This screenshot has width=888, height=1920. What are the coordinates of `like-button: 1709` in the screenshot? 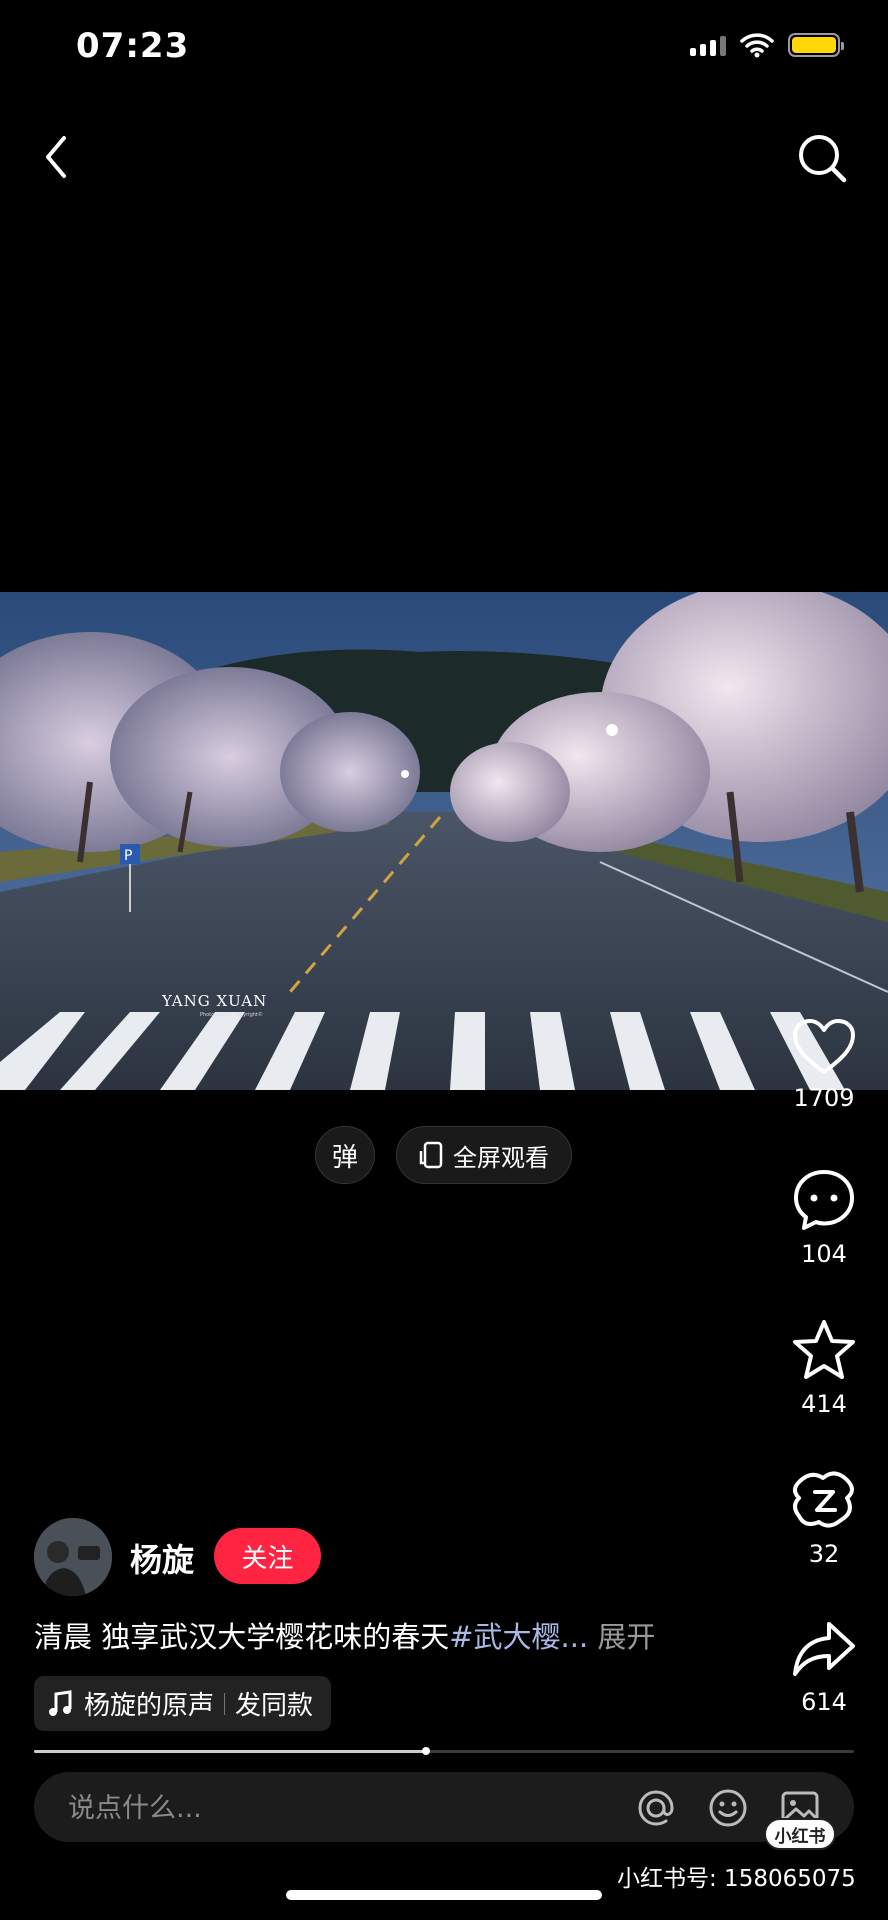 It's located at (824, 1065).